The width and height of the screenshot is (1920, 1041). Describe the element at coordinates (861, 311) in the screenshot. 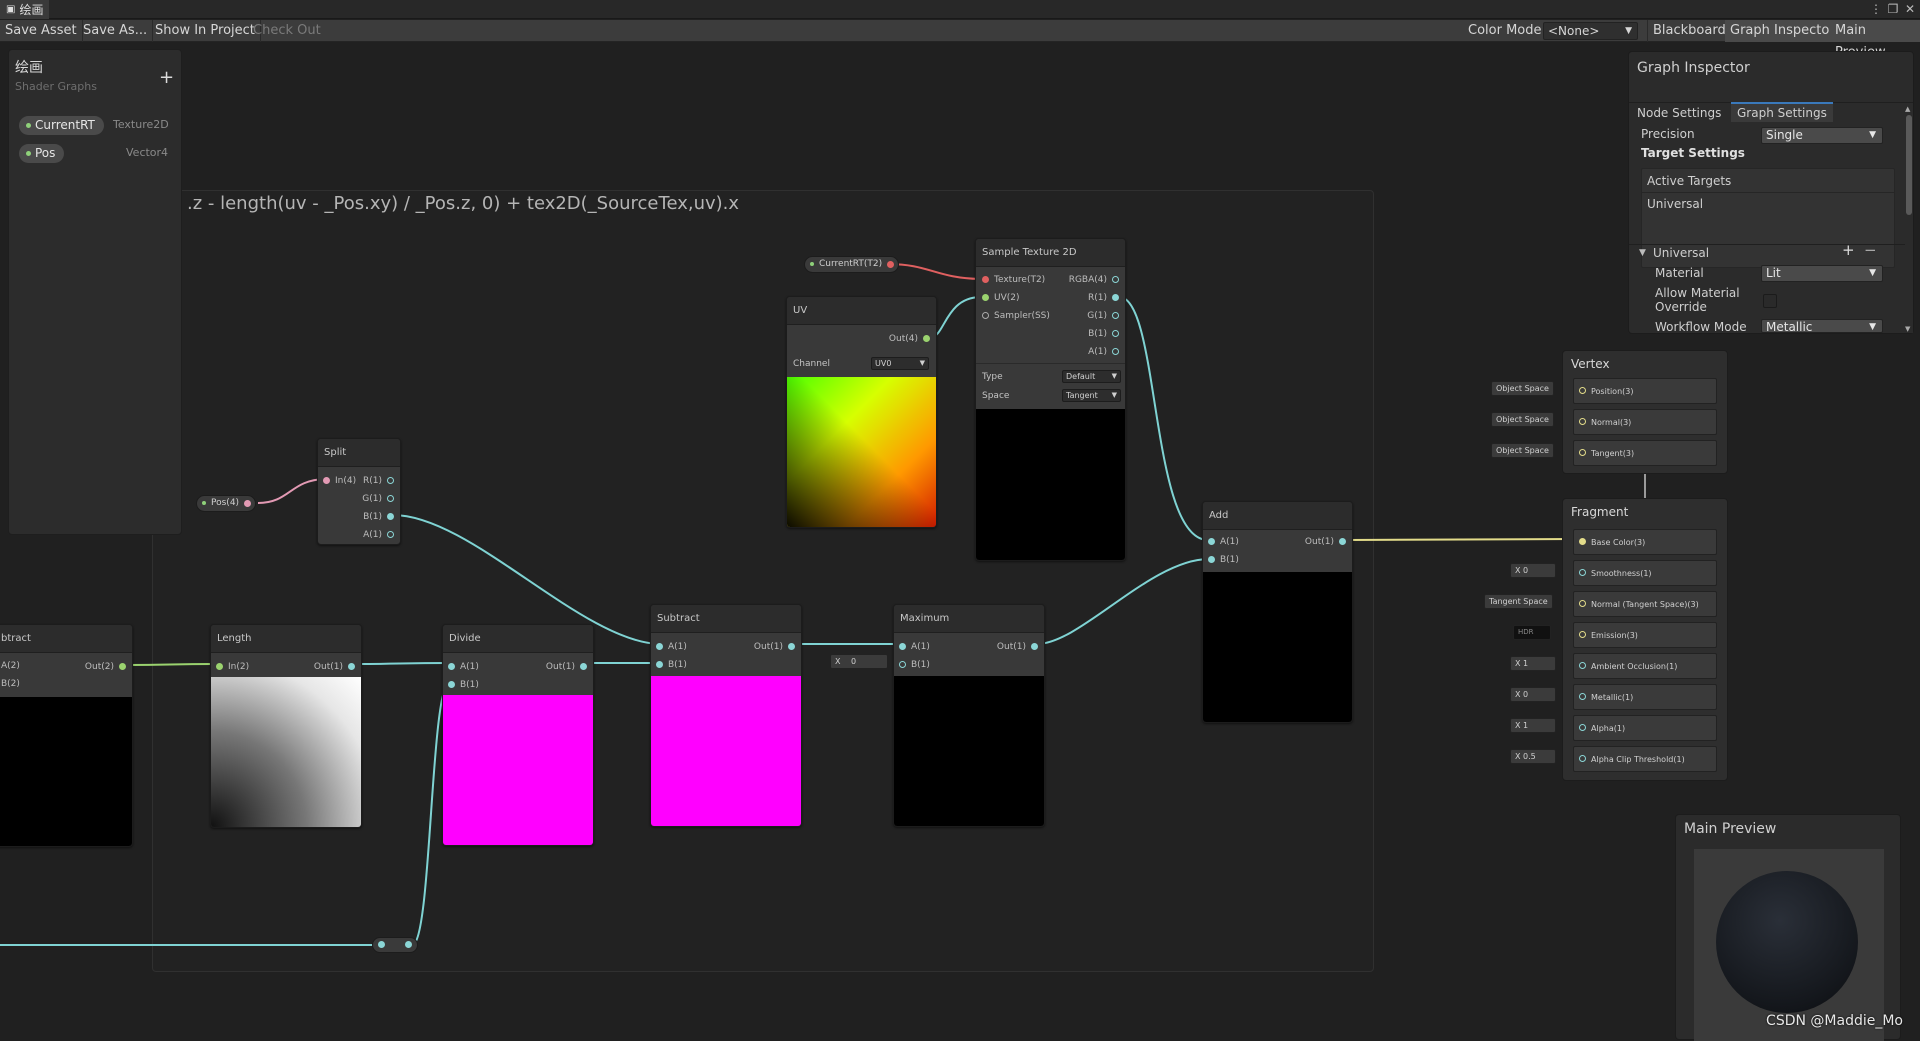

I see `node-title: UV` at that location.